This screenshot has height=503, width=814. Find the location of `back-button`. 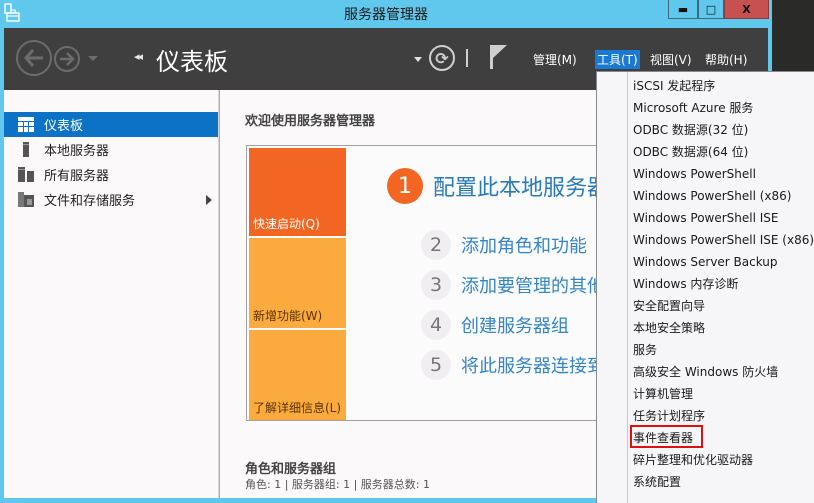

back-button is located at coordinates (34, 58).